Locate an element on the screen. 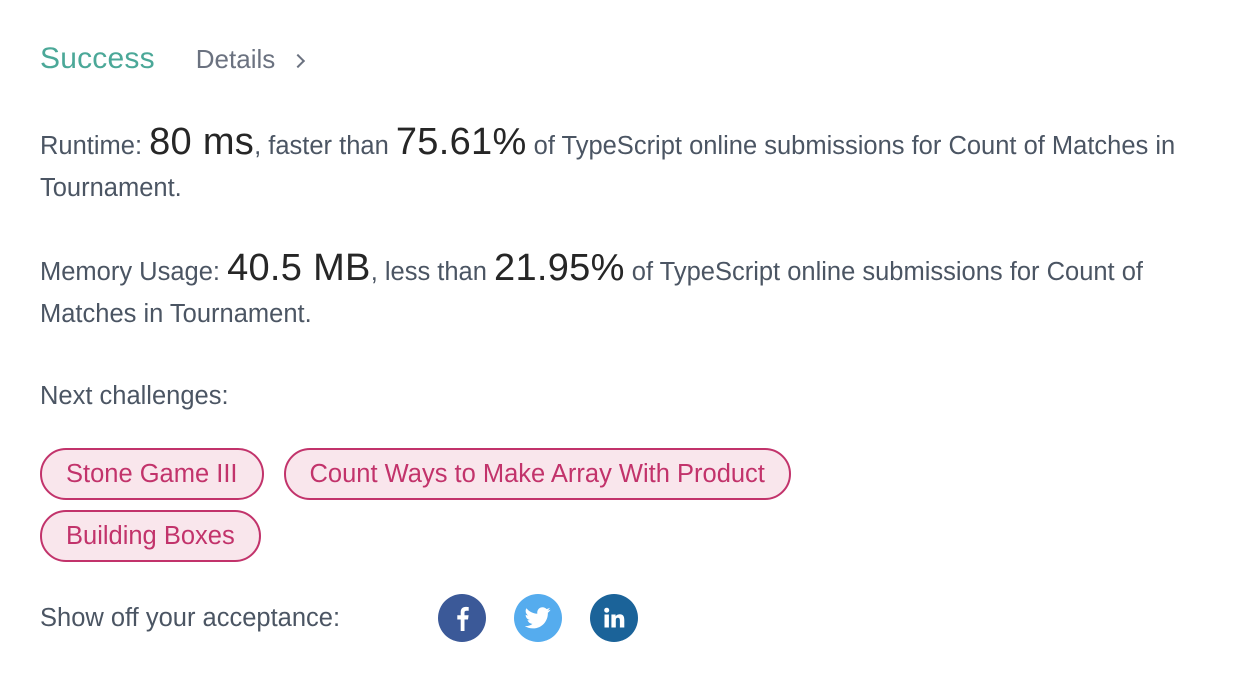 The width and height of the screenshot is (1238, 680). share-label: Show off your acceptance: is located at coordinates (190, 617).